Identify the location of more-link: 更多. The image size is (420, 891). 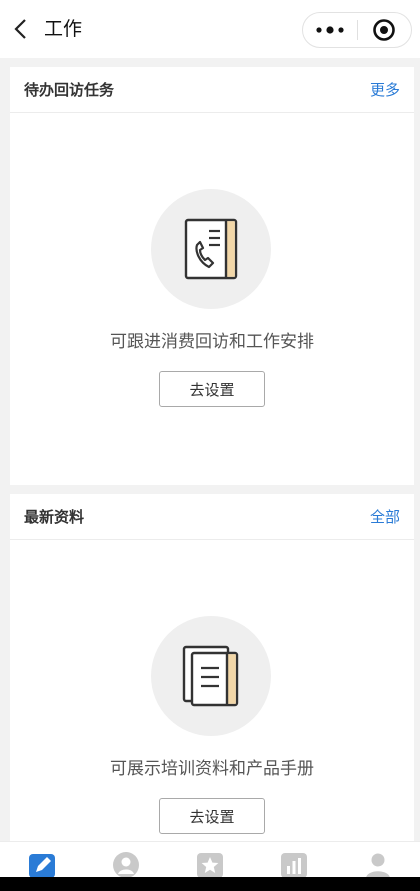
(385, 89).